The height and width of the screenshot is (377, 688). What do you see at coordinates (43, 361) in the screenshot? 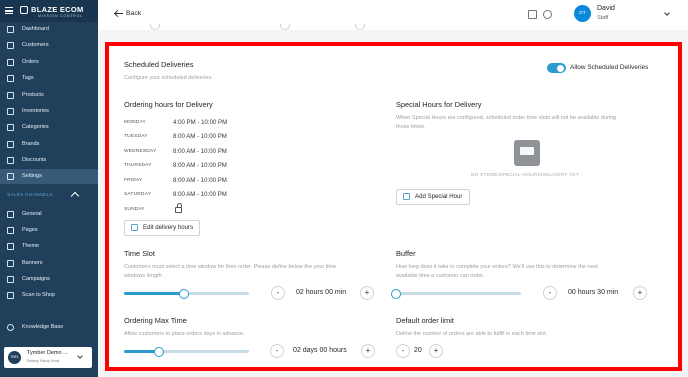
I see `store-subtitle: Delivery, Pickup, Kiosk` at bounding box center [43, 361].